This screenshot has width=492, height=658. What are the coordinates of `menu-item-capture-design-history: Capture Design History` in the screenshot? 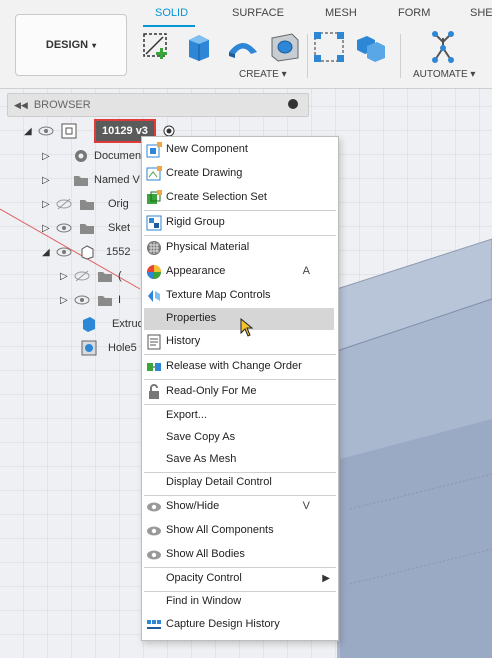 It's located at (240, 625).